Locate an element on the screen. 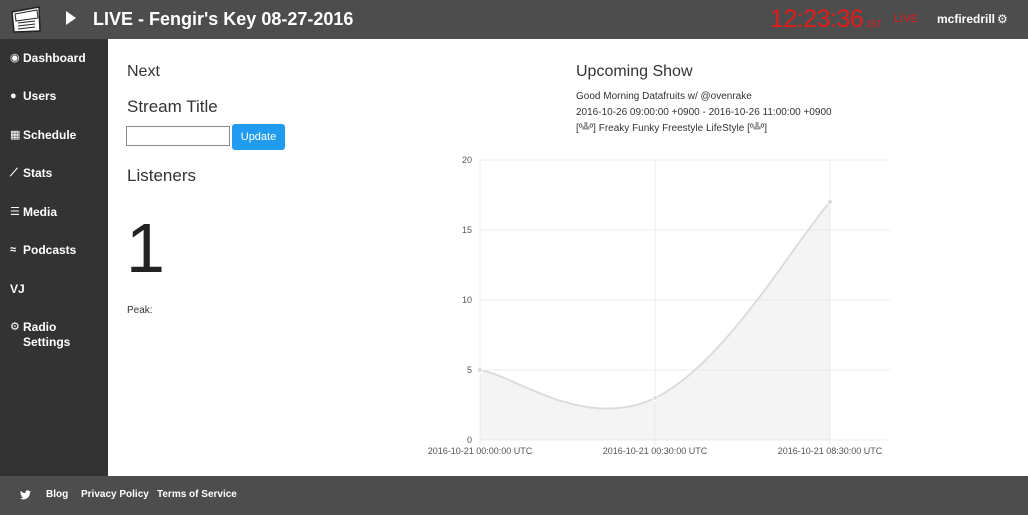 The image size is (1028, 515). calendar-icon: ▦ is located at coordinates (15, 135).